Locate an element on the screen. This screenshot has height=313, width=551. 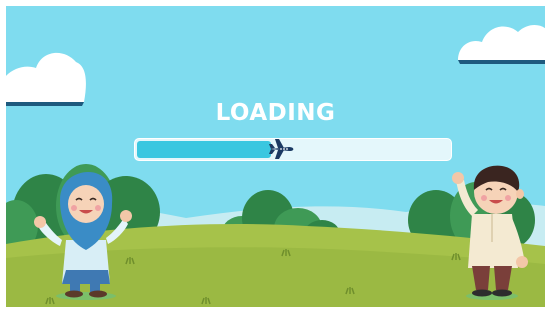
loading-progress-fill is located at coordinates (204, 149).